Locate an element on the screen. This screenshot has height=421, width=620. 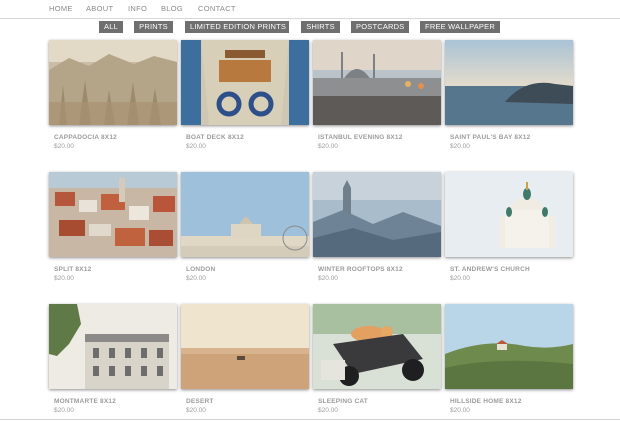
nav-link-about: ABOUT is located at coordinates (99, 8).